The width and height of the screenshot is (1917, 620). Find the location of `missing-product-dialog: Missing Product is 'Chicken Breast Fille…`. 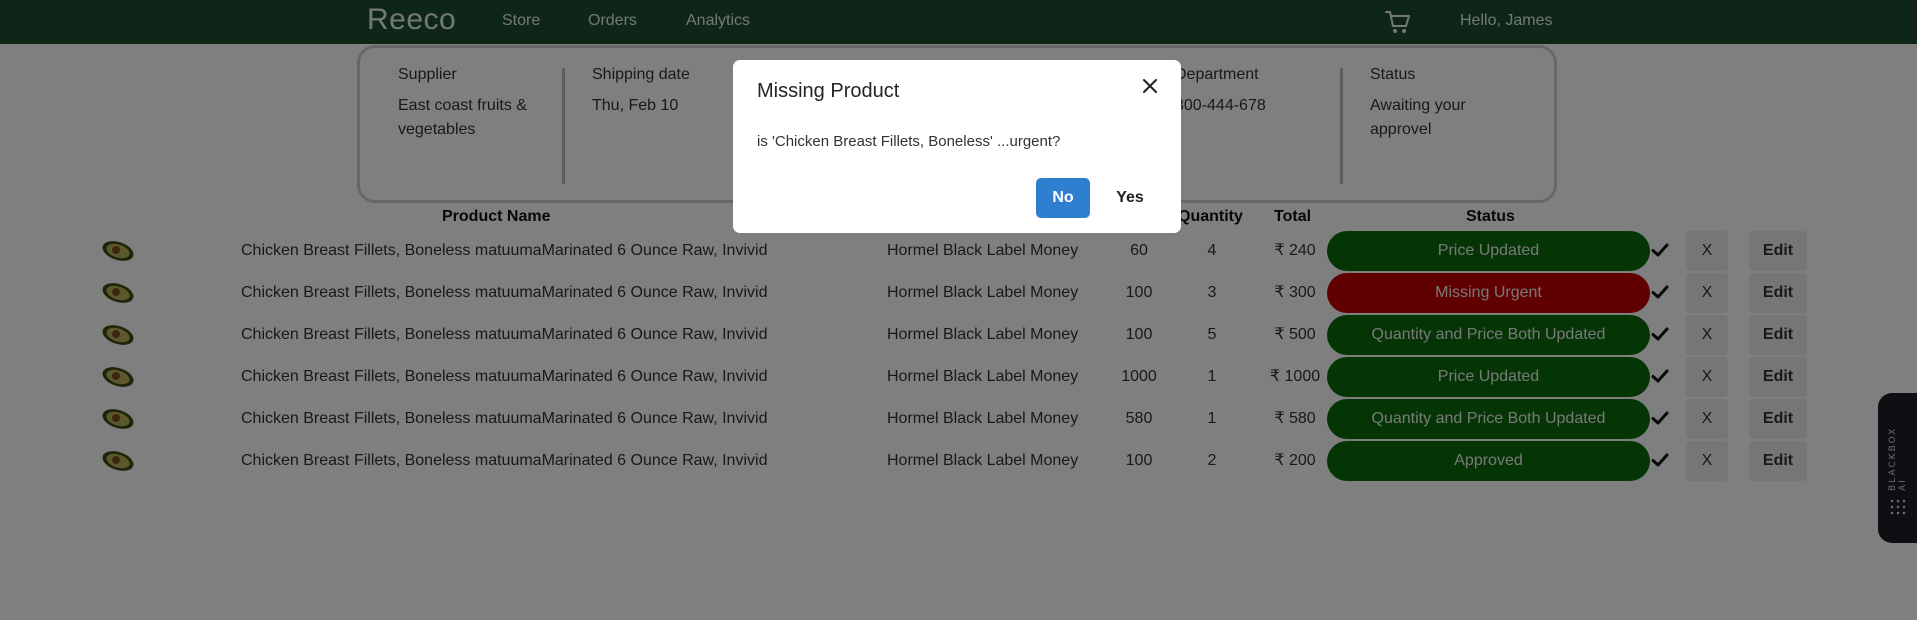

missing-product-dialog: Missing Product is 'Chicken Breast Fille… is located at coordinates (957, 146).